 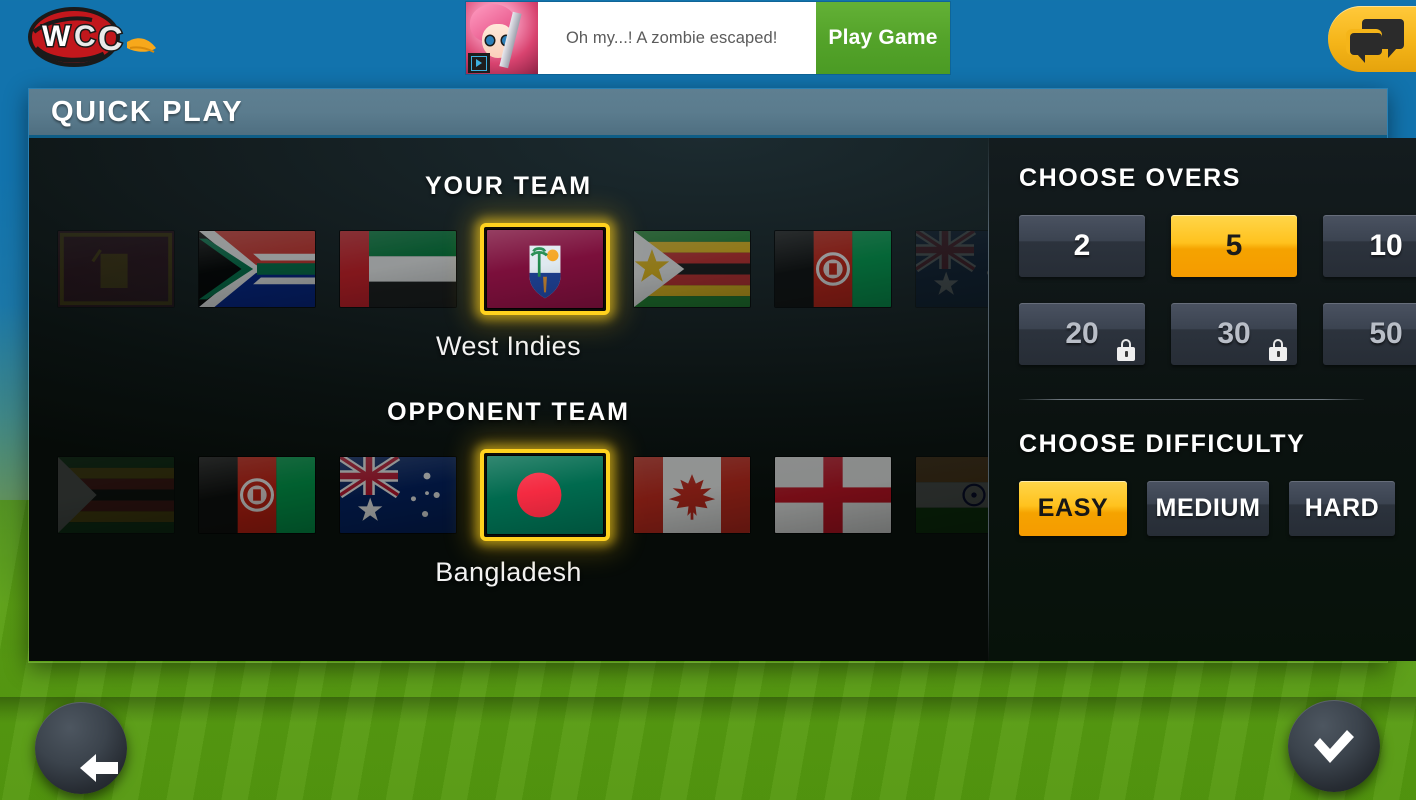 I want to click on overs-option-label: 2, so click(x=1082, y=245).